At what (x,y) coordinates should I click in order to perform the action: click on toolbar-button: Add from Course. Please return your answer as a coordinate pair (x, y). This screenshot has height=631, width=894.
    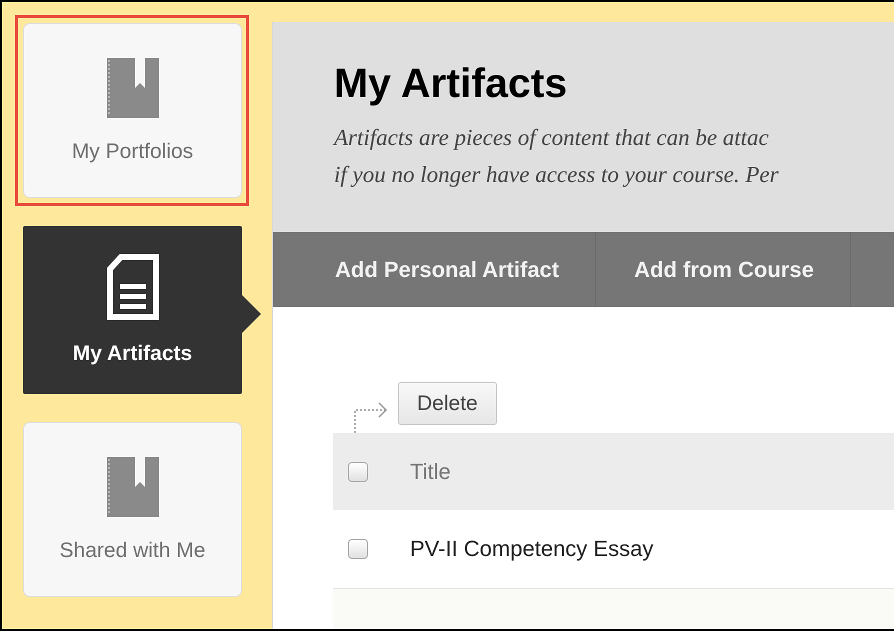
    Looking at the image, I should click on (723, 269).